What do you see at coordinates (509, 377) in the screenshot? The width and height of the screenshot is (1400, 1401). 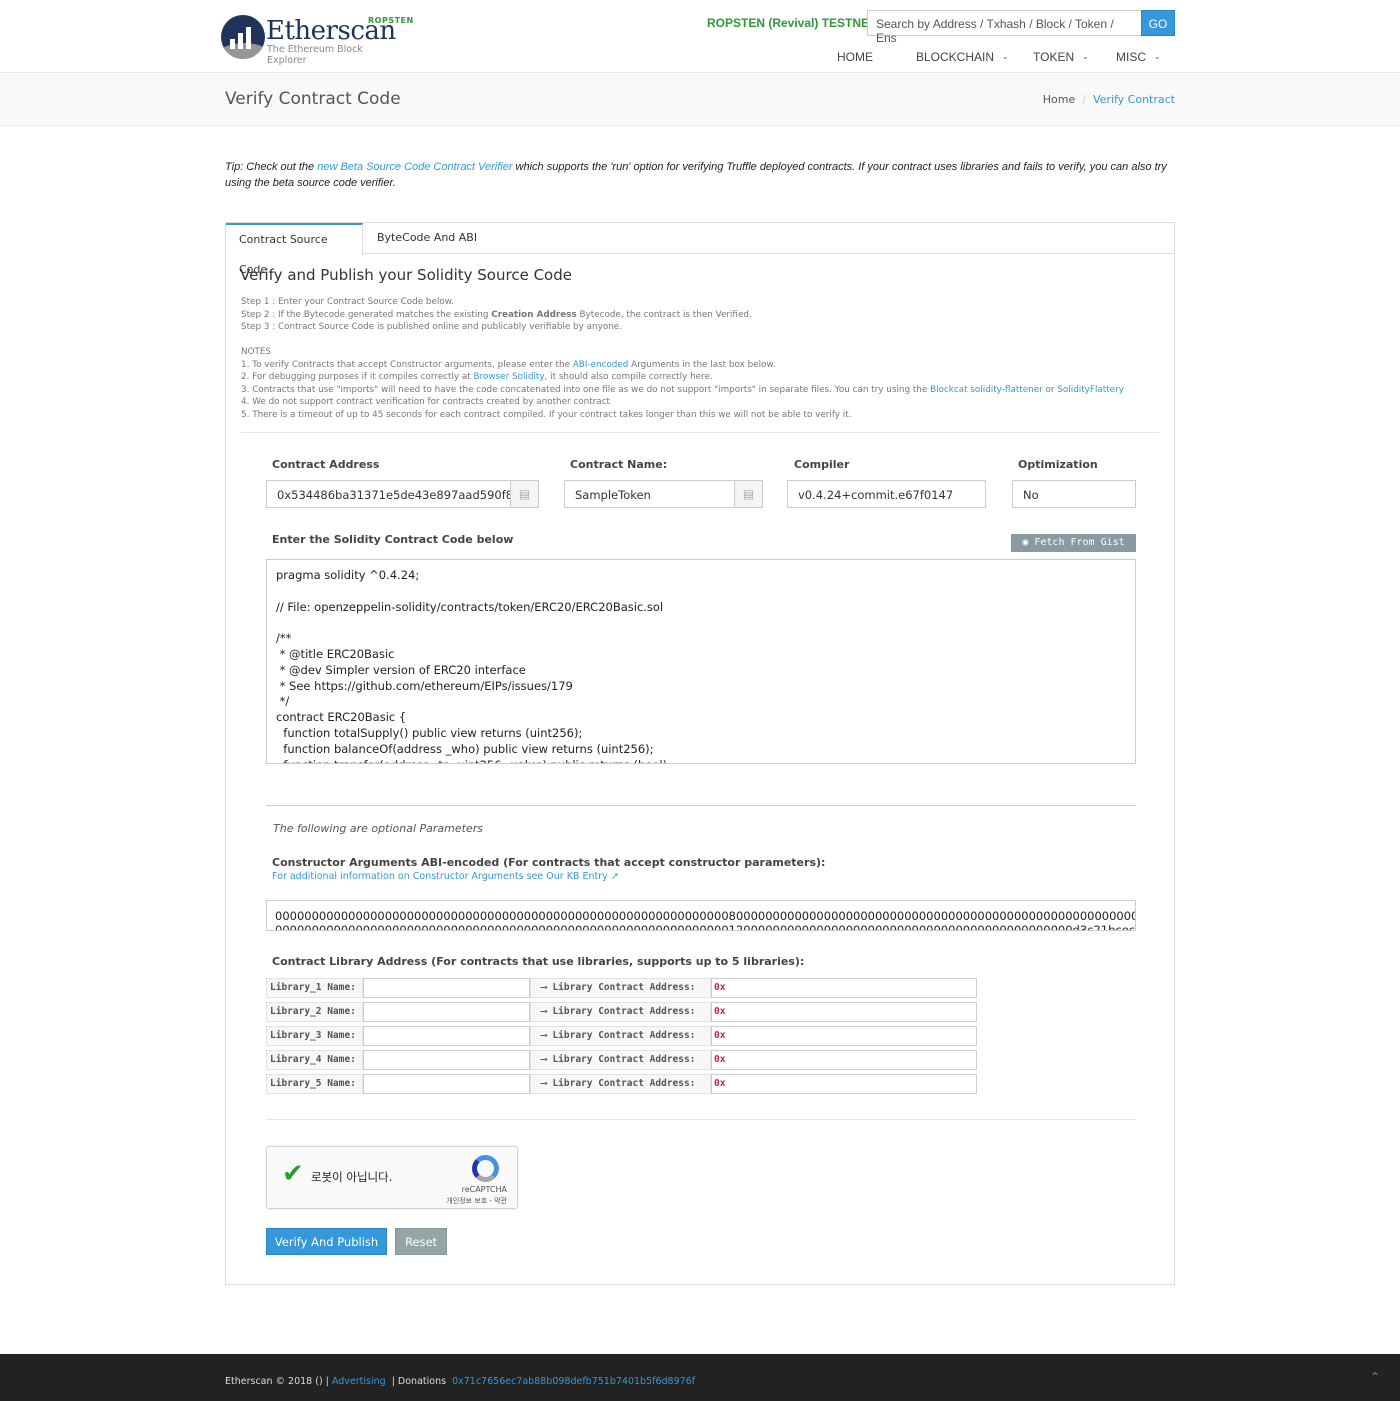 I see `browser-solidity-link: Browser Solidity` at bounding box center [509, 377].